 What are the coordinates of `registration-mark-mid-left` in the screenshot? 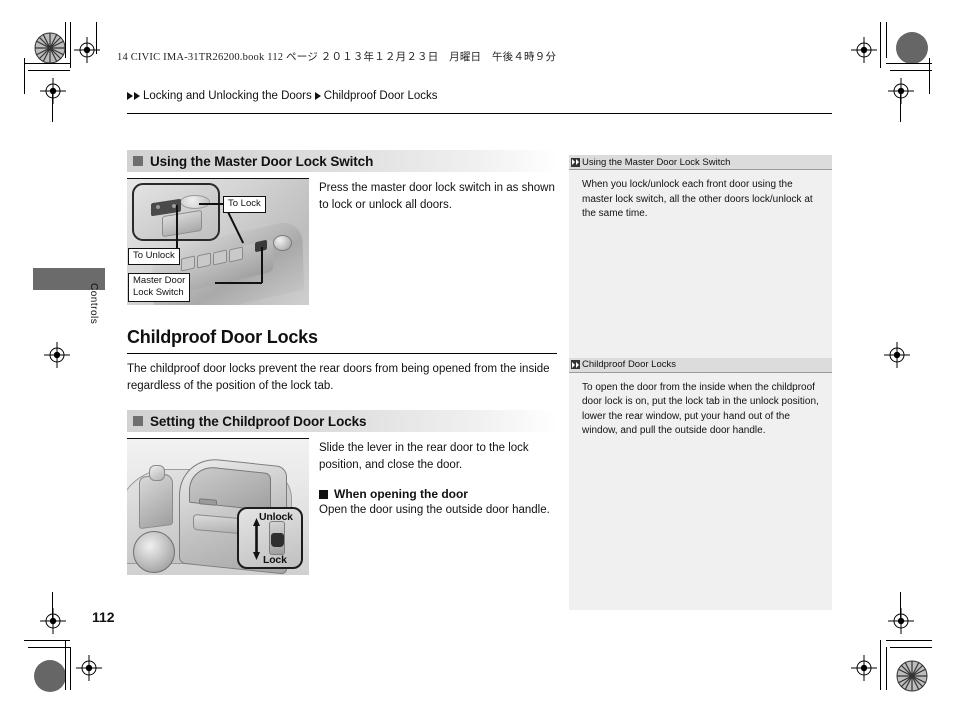 It's located at (57, 355).